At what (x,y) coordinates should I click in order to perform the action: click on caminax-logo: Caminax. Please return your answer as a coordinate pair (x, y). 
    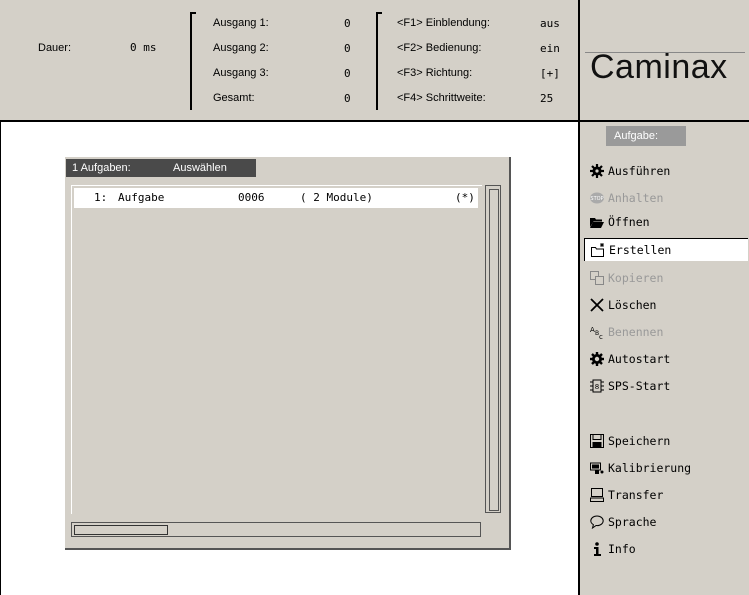
    Looking at the image, I should click on (659, 67).